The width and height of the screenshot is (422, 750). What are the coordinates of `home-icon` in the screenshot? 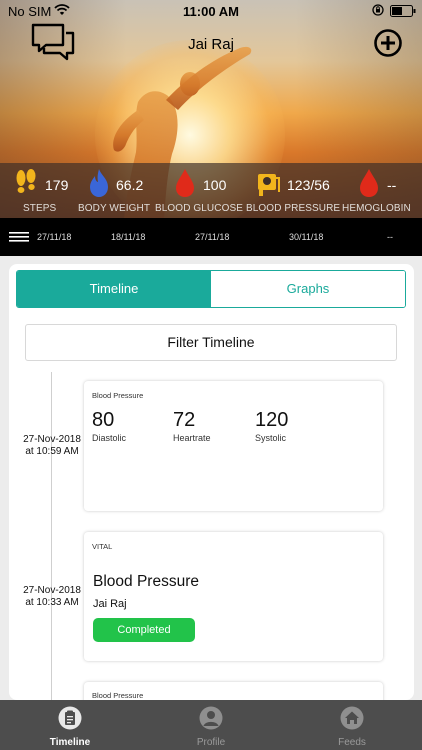 It's located at (352, 718).